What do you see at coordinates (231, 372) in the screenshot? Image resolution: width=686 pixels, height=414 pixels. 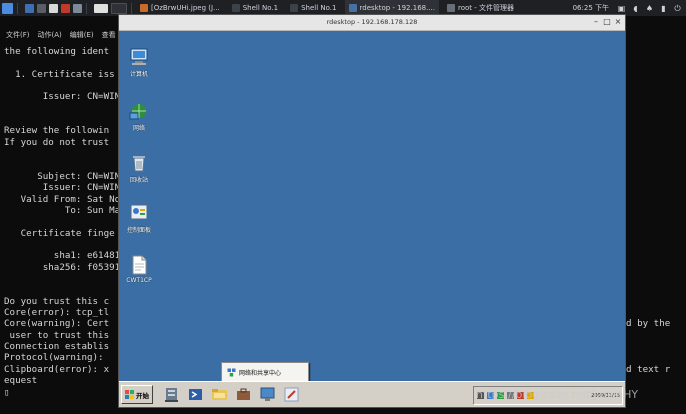 I see `network-sharing-icon` at bounding box center [231, 372].